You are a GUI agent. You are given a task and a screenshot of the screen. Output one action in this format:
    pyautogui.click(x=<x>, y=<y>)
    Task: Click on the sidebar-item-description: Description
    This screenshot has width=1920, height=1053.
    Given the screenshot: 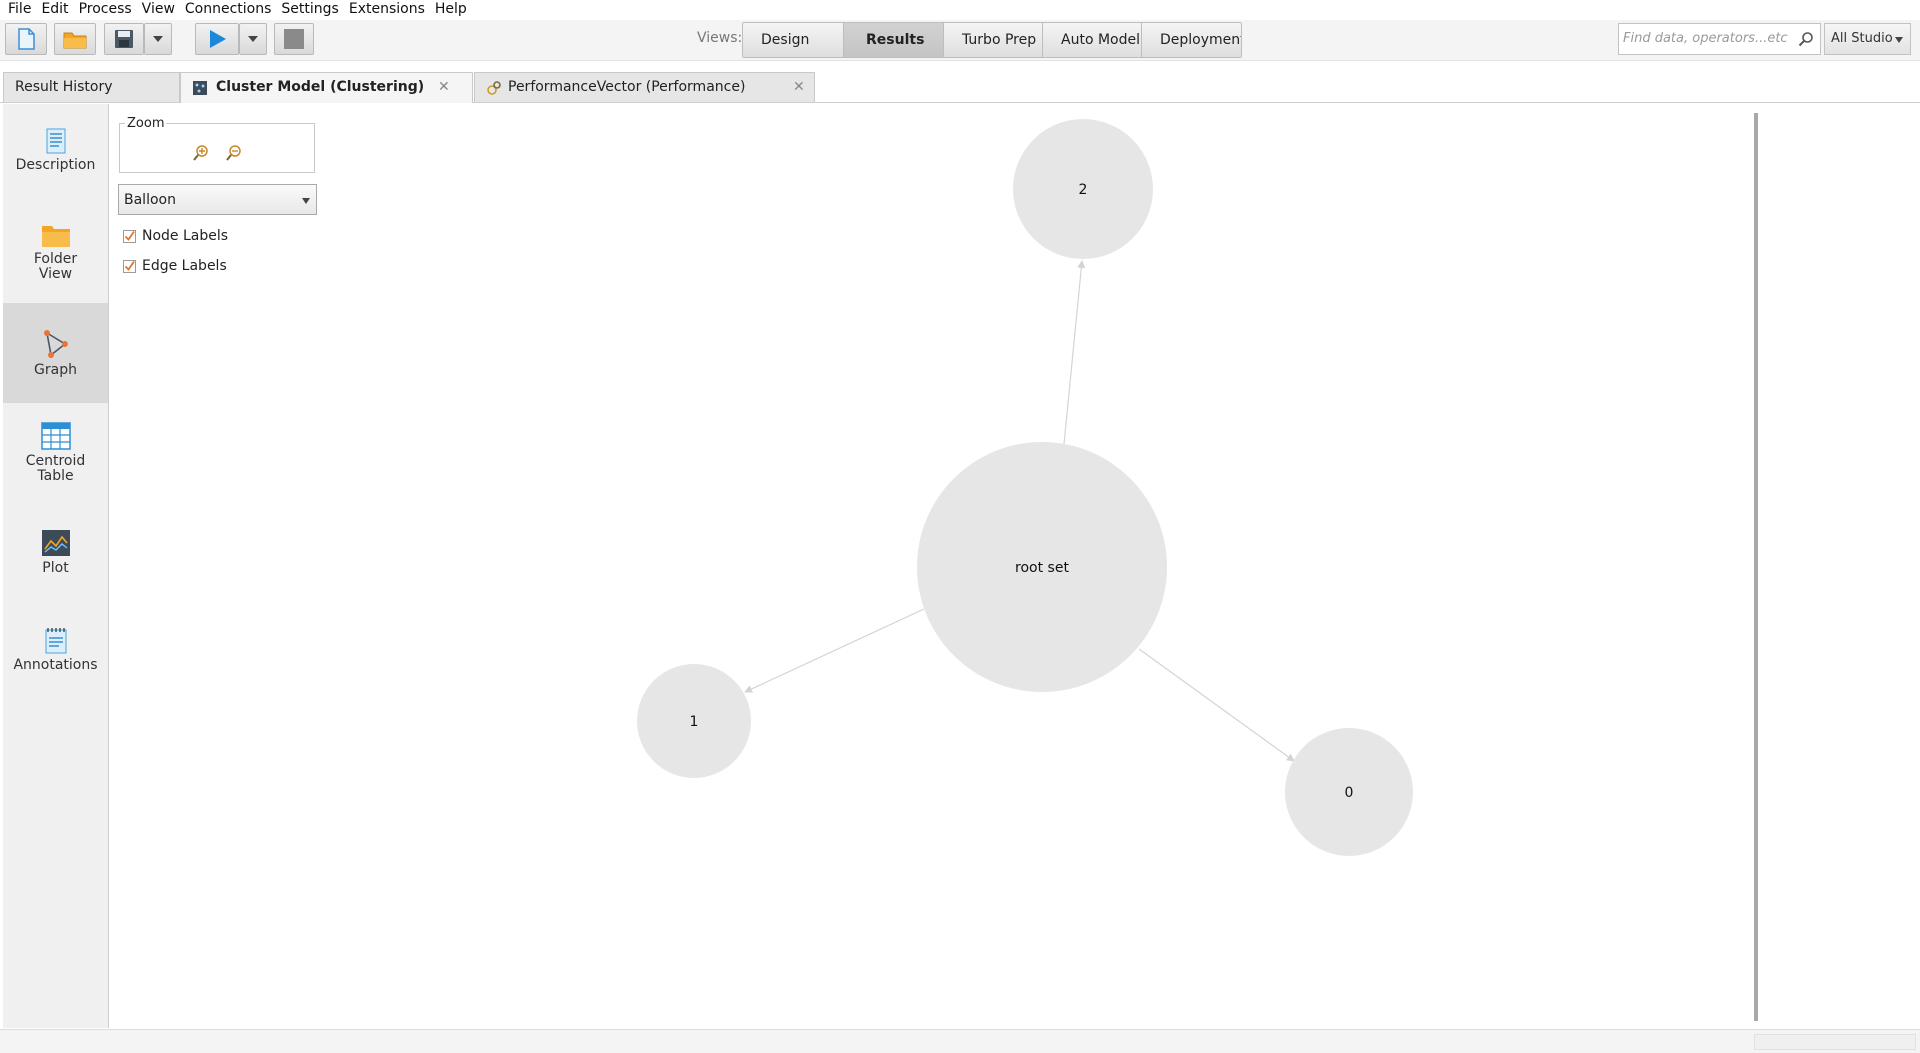 What is the action you would take?
    pyautogui.click(x=55, y=163)
    